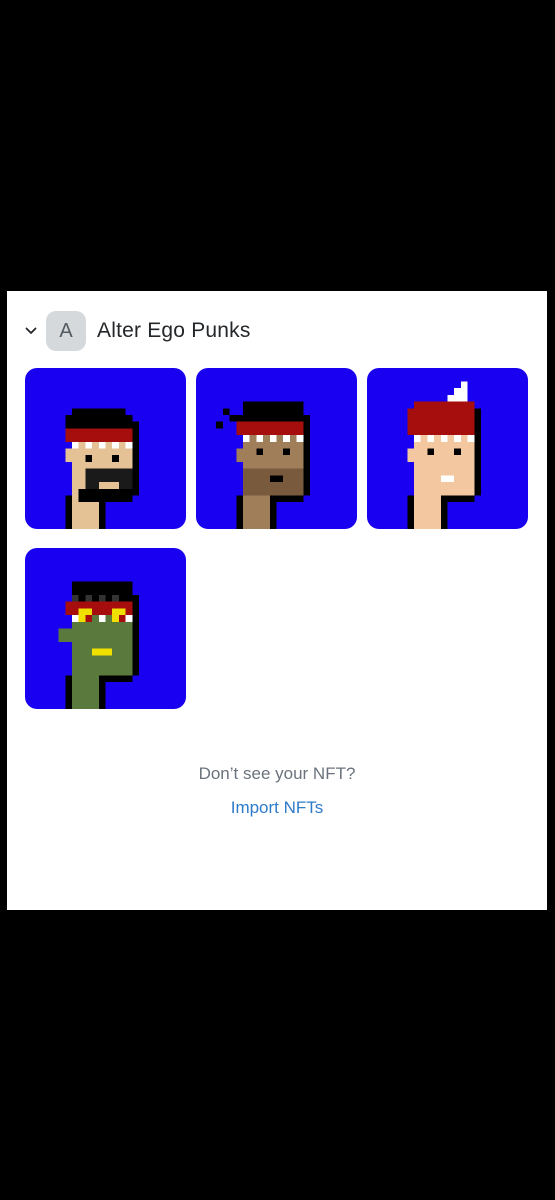 This screenshot has width=555, height=1200. Describe the element at coordinates (66, 331) in the screenshot. I see `collection-avatar: A` at that location.